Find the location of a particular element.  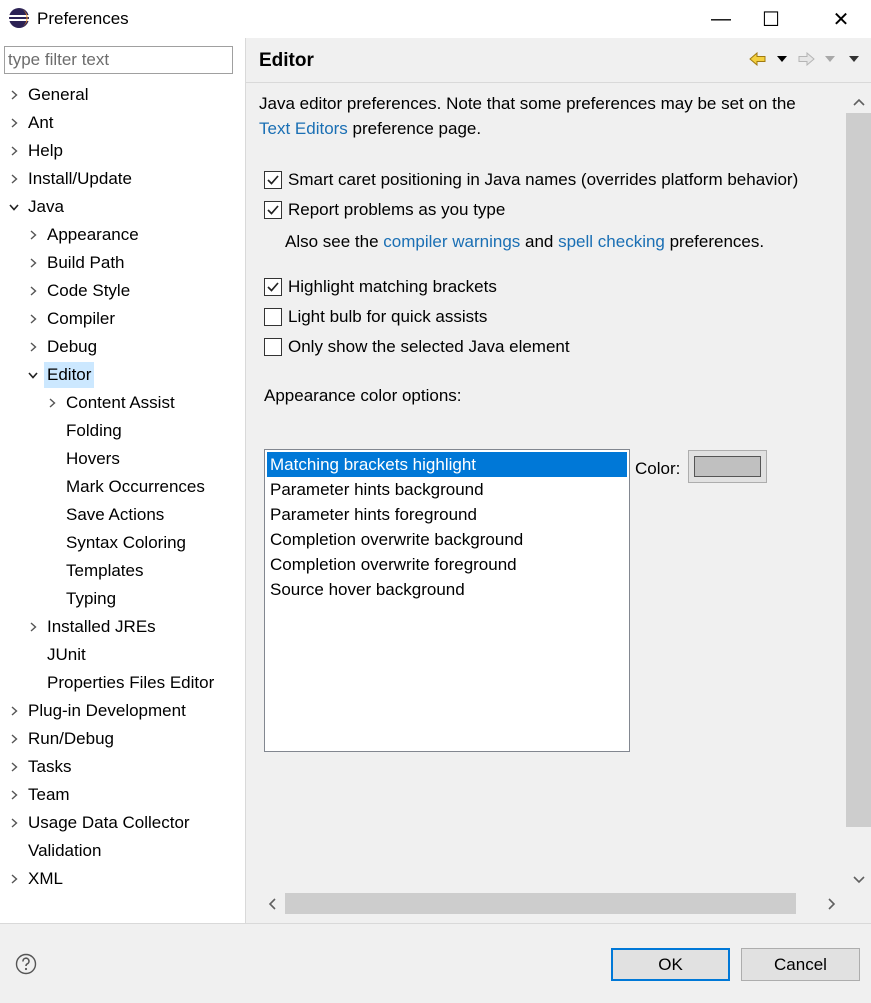

close-button: ✕ is located at coordinates (841, 19).